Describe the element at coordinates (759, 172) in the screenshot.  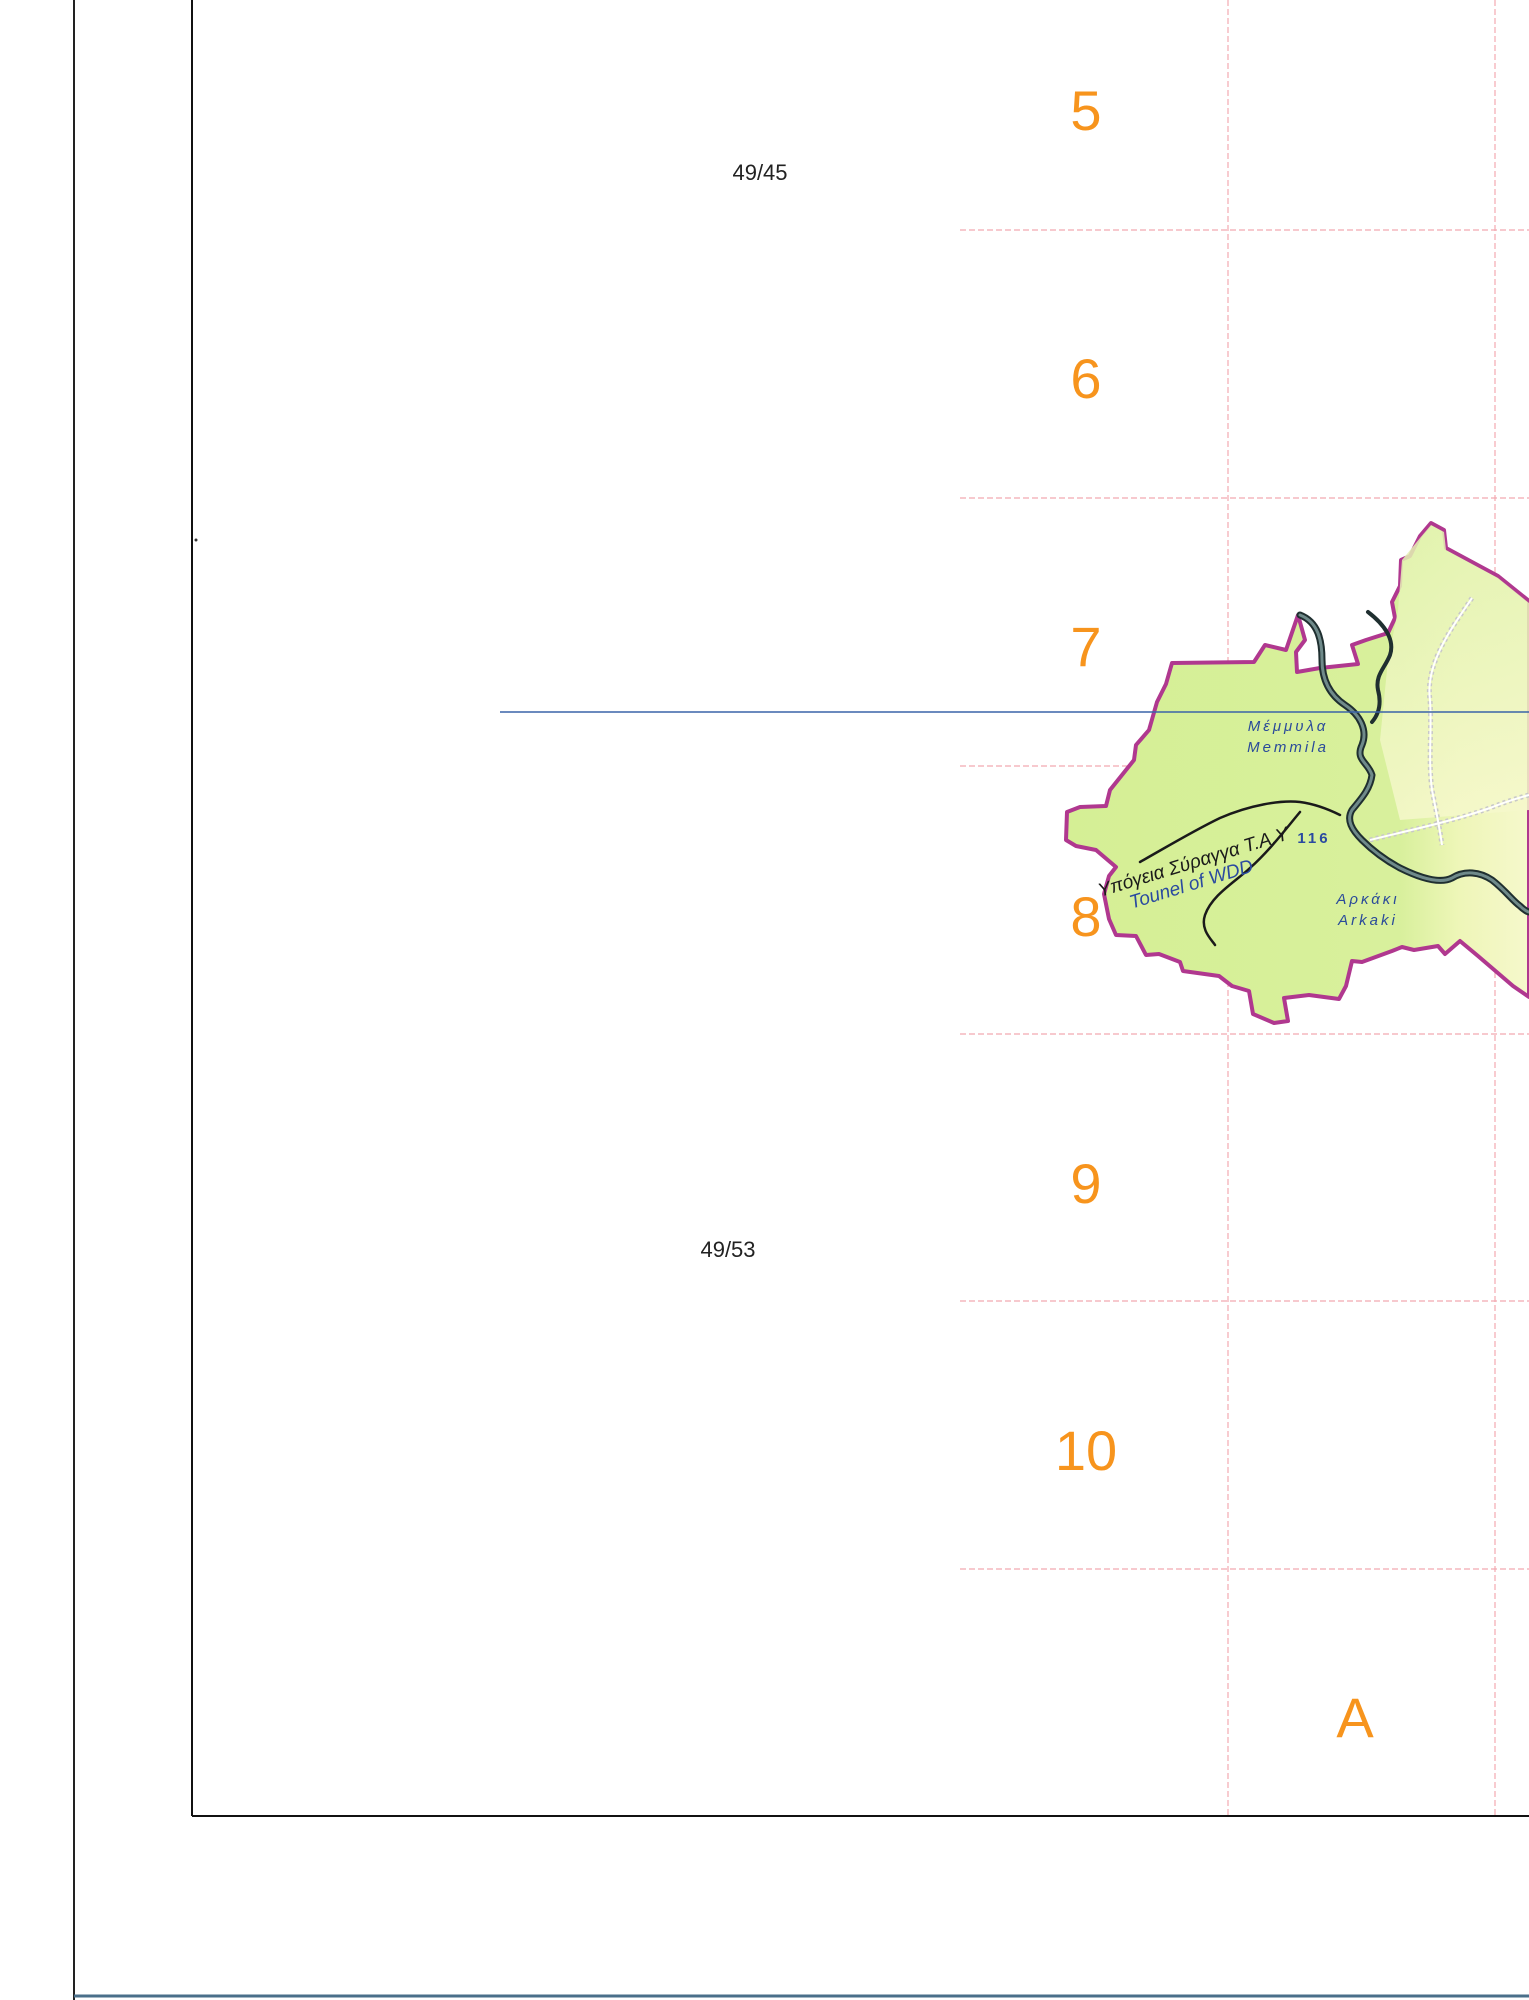
I see `sheet-label-upper: 49/45` at that location.